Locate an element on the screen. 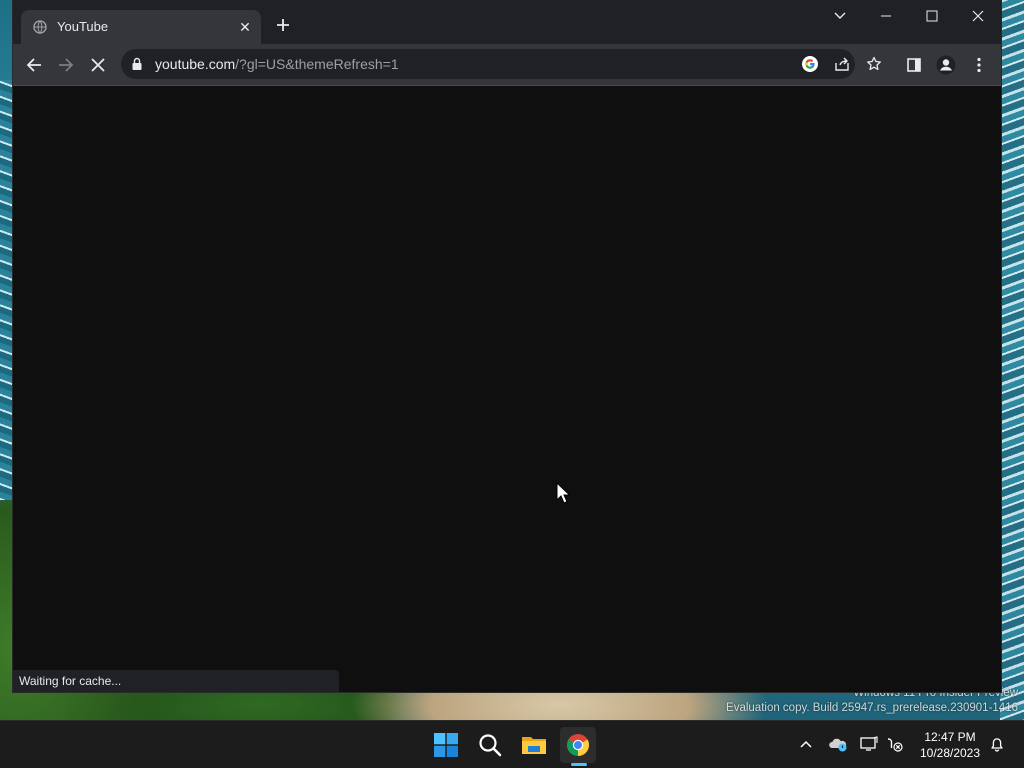 The height and width of the screenshot is (768, 1024). url-domain: youtube.com is located at coordinates (195, 64).